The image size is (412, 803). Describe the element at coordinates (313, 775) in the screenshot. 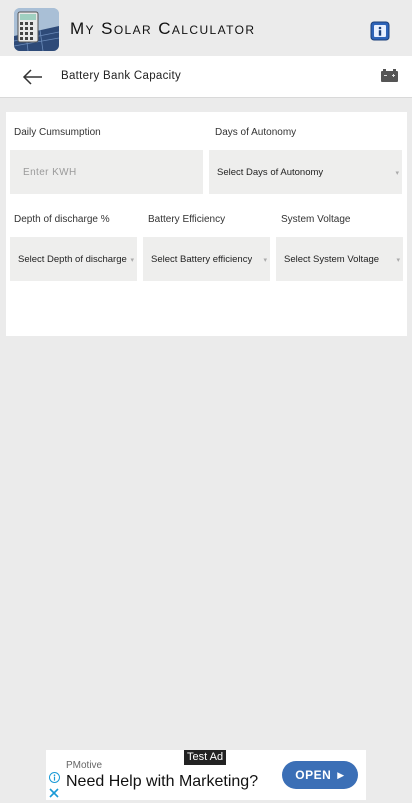

I see `ad-open-label: OPEN` at that location.